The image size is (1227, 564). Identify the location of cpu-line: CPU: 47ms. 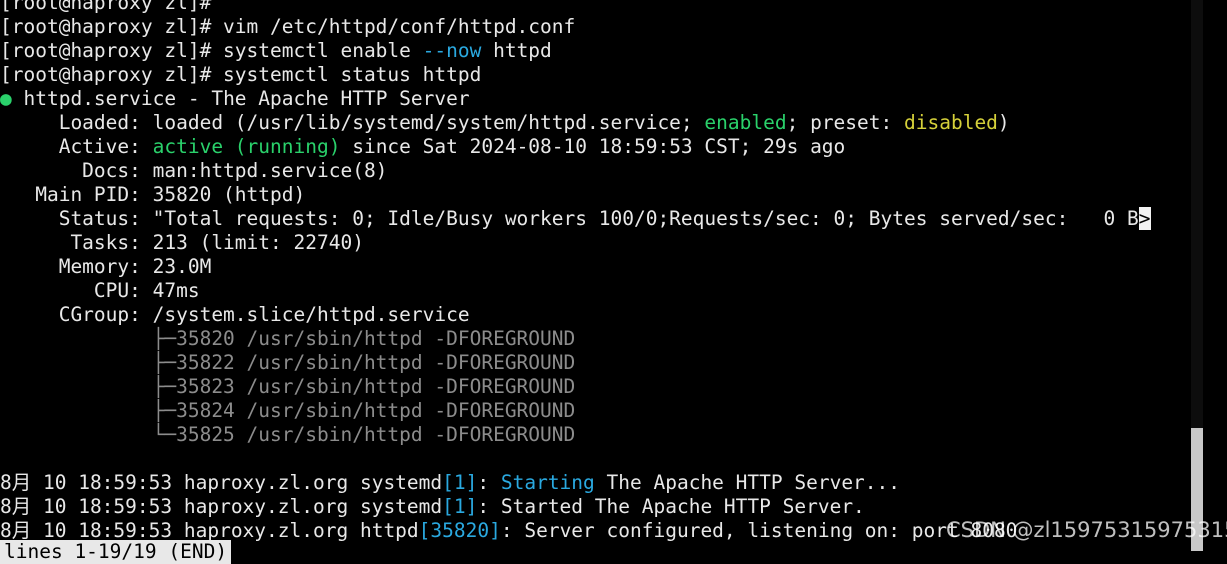
(100, 290).